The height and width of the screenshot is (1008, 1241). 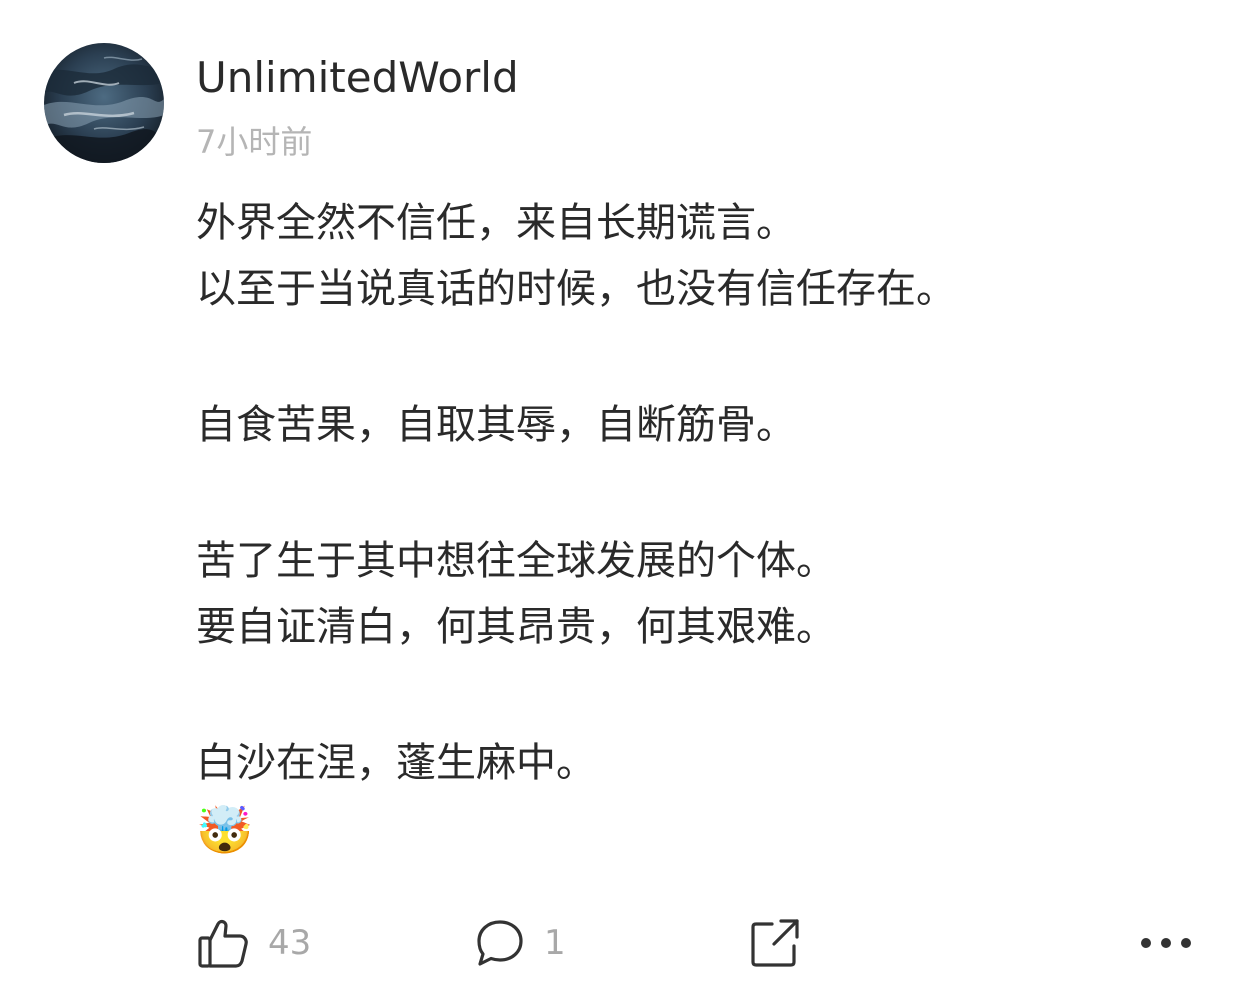 I want to click on avatar-image, so click(x=104, y=103).